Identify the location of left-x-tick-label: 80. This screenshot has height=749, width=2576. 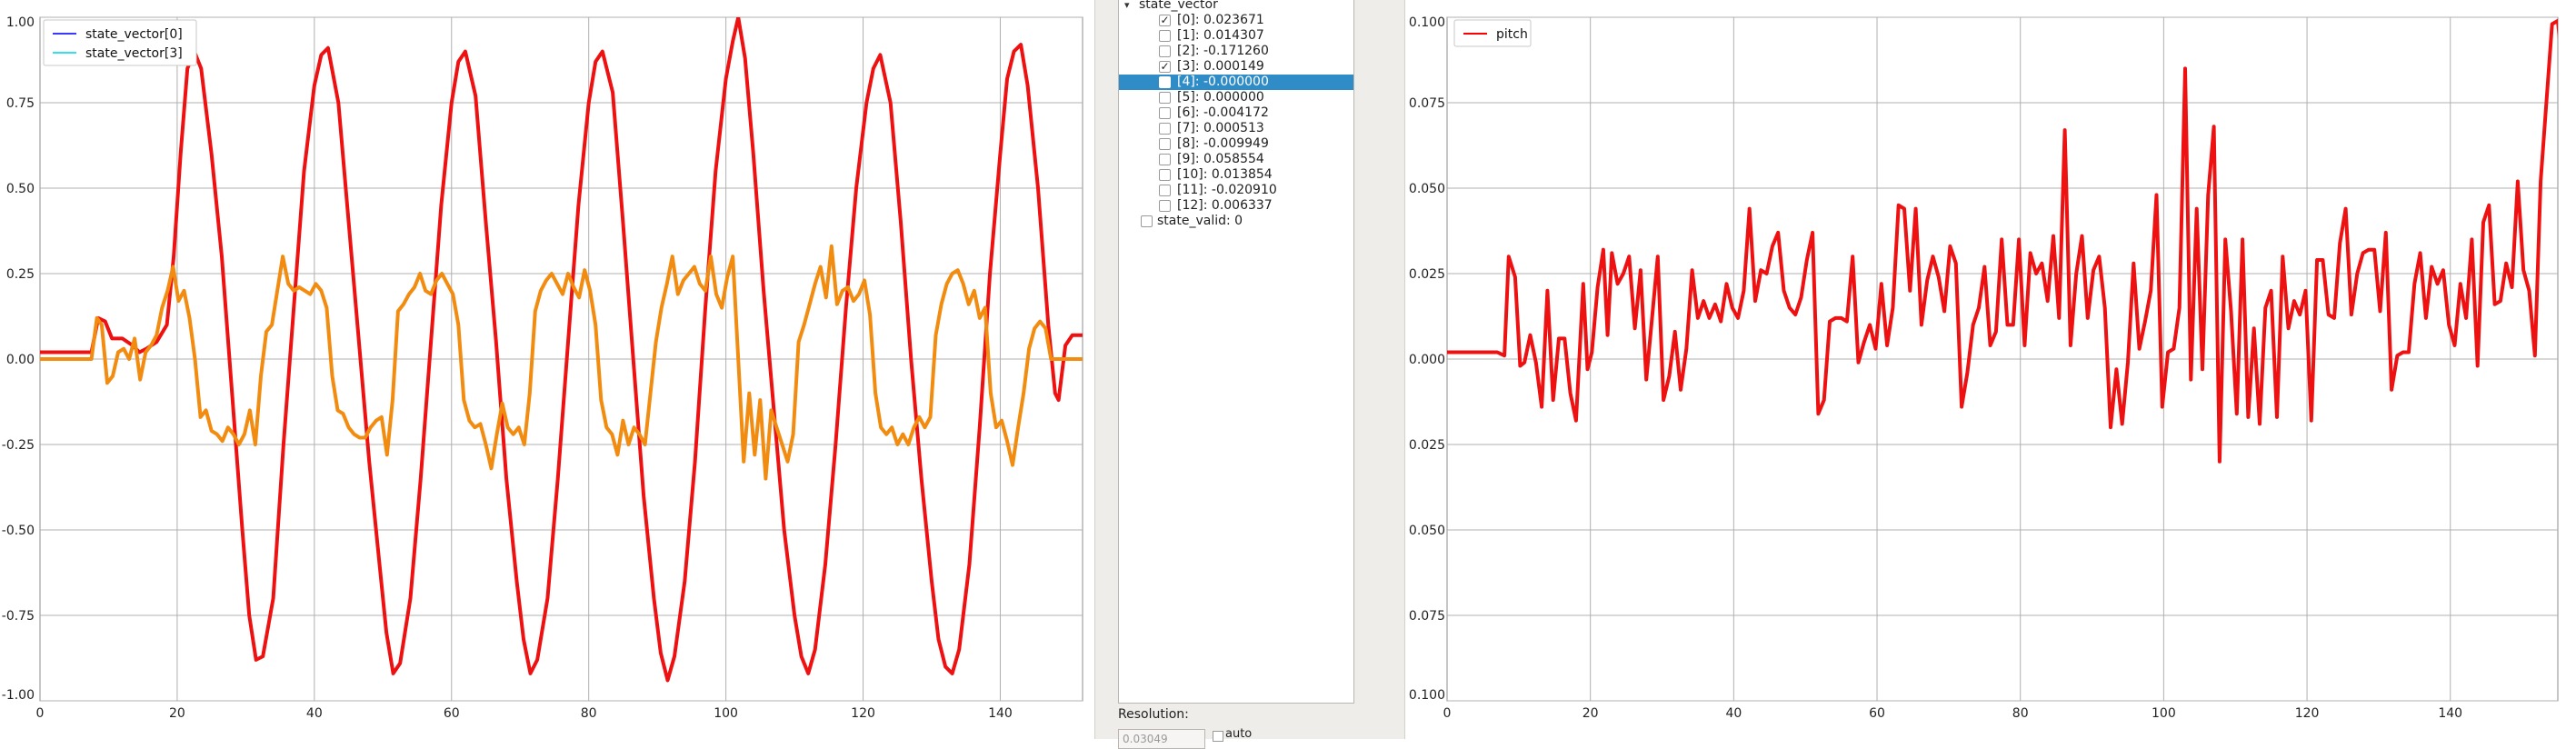
(589, 713).